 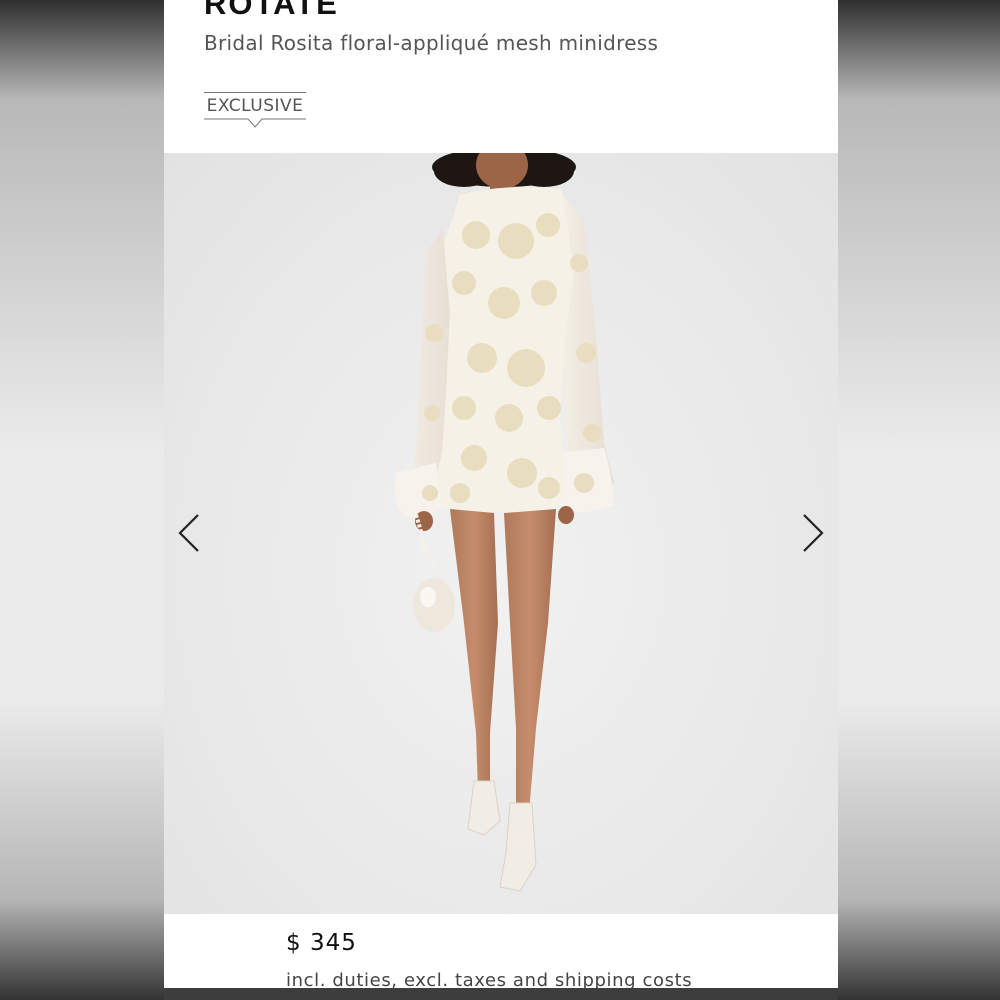 I want to click on chevron-left-icon, so click(x=188, y=533).